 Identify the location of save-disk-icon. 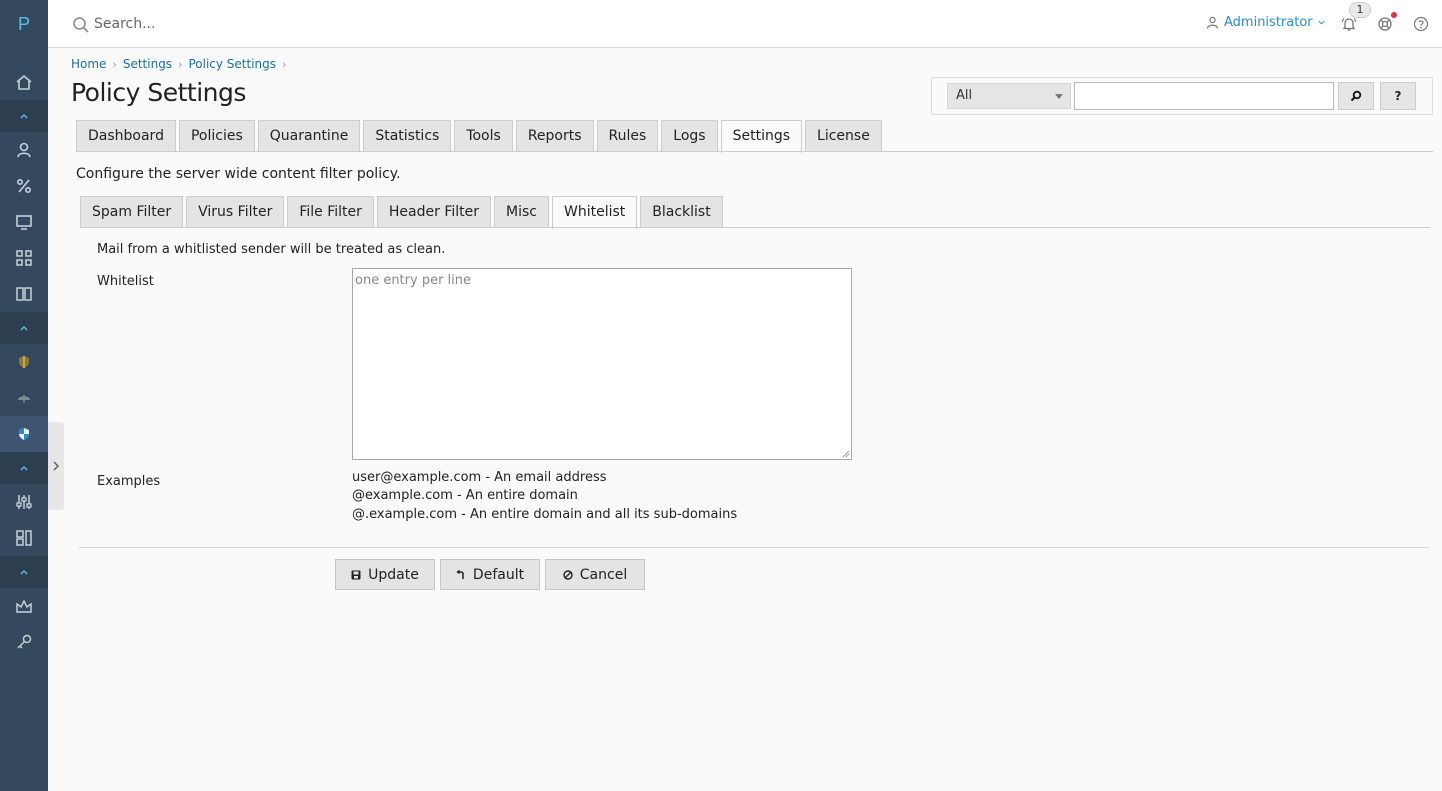
(356, 574).